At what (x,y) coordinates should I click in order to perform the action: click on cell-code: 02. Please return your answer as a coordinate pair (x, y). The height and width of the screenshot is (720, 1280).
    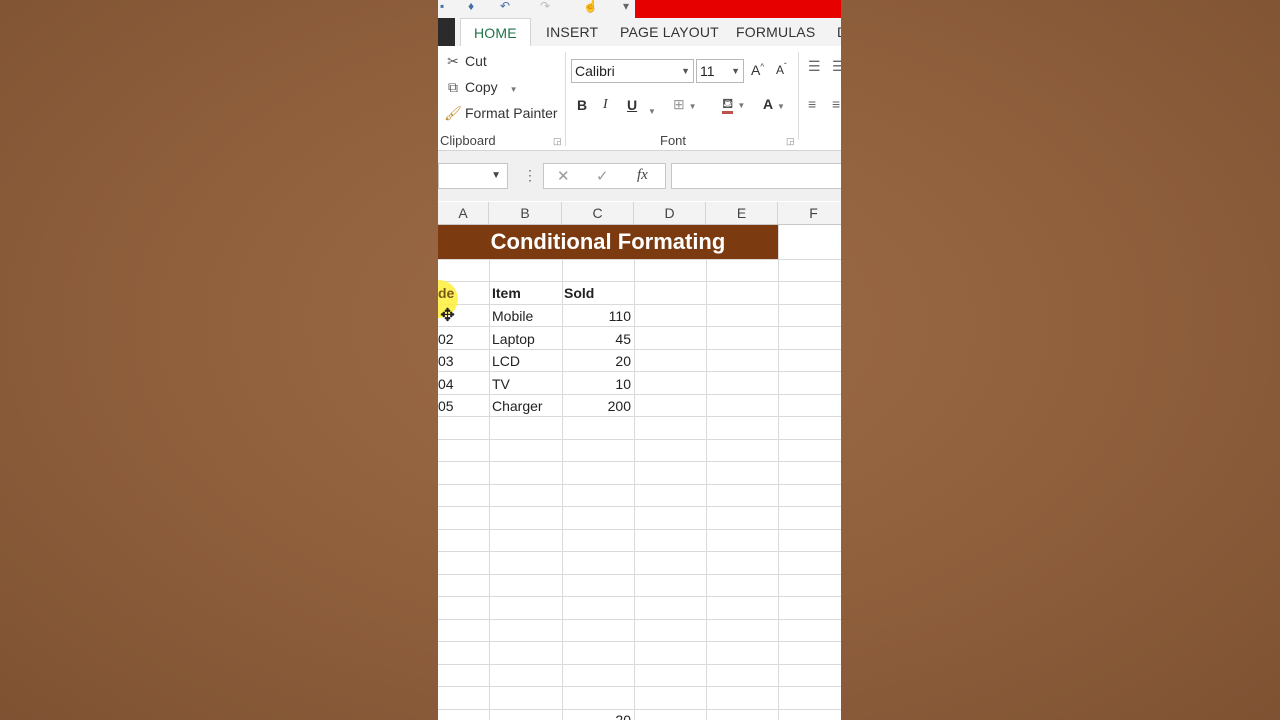
    Looking at the image, I should click on (446, 339).